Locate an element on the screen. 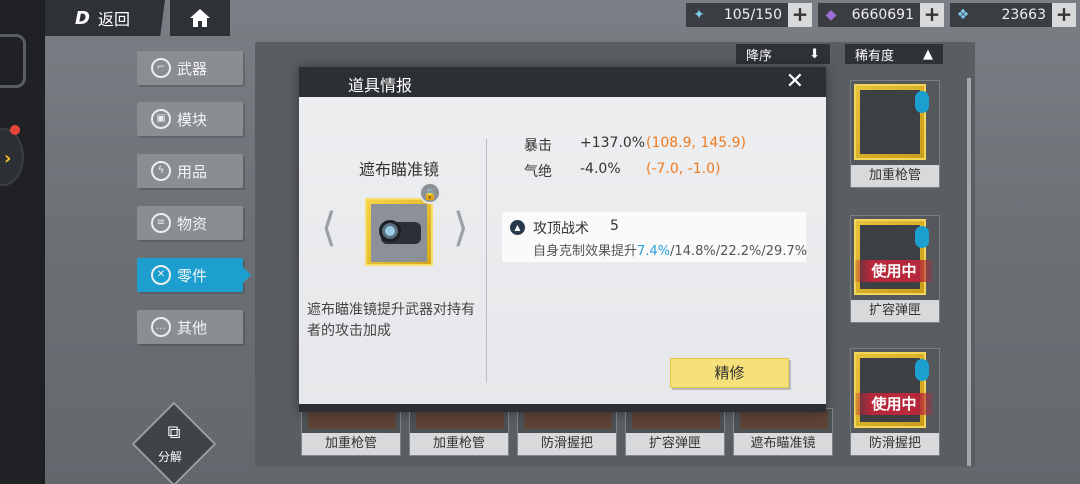  sort-order-button: 降序 ⬇ is located at coordinates (783, 54).